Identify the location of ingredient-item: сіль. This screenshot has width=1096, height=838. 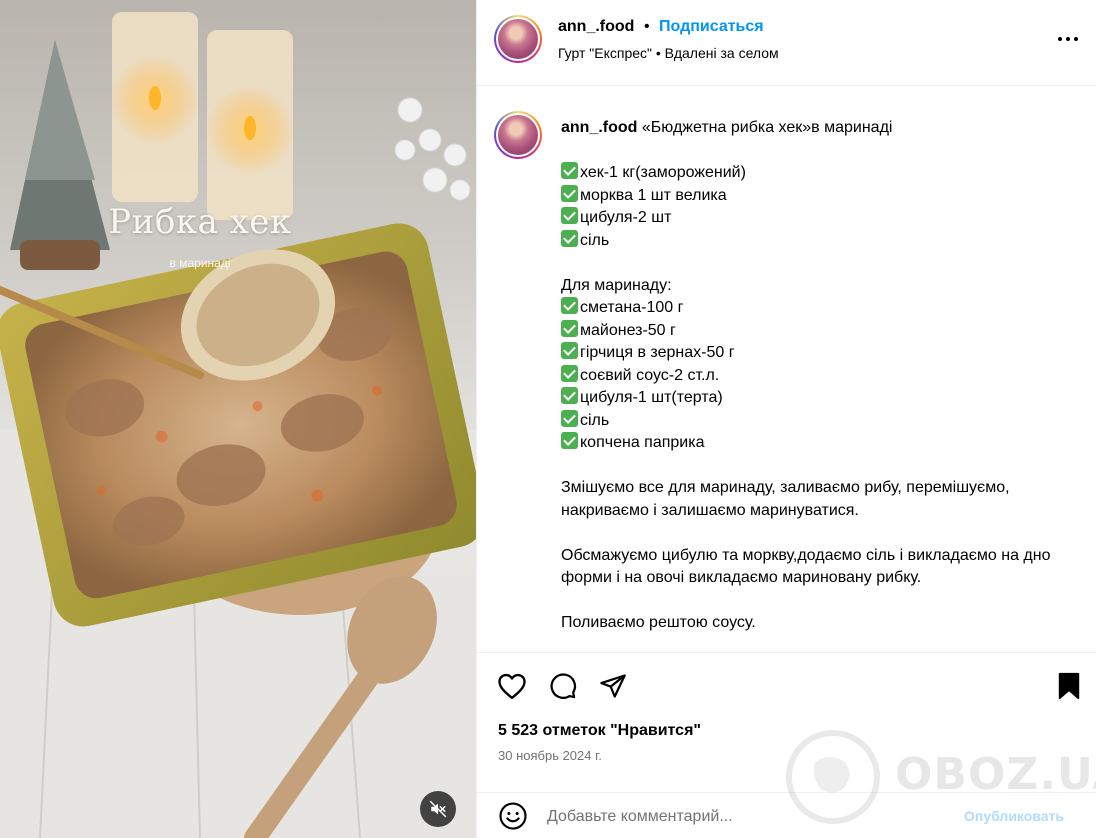
(816, 241).